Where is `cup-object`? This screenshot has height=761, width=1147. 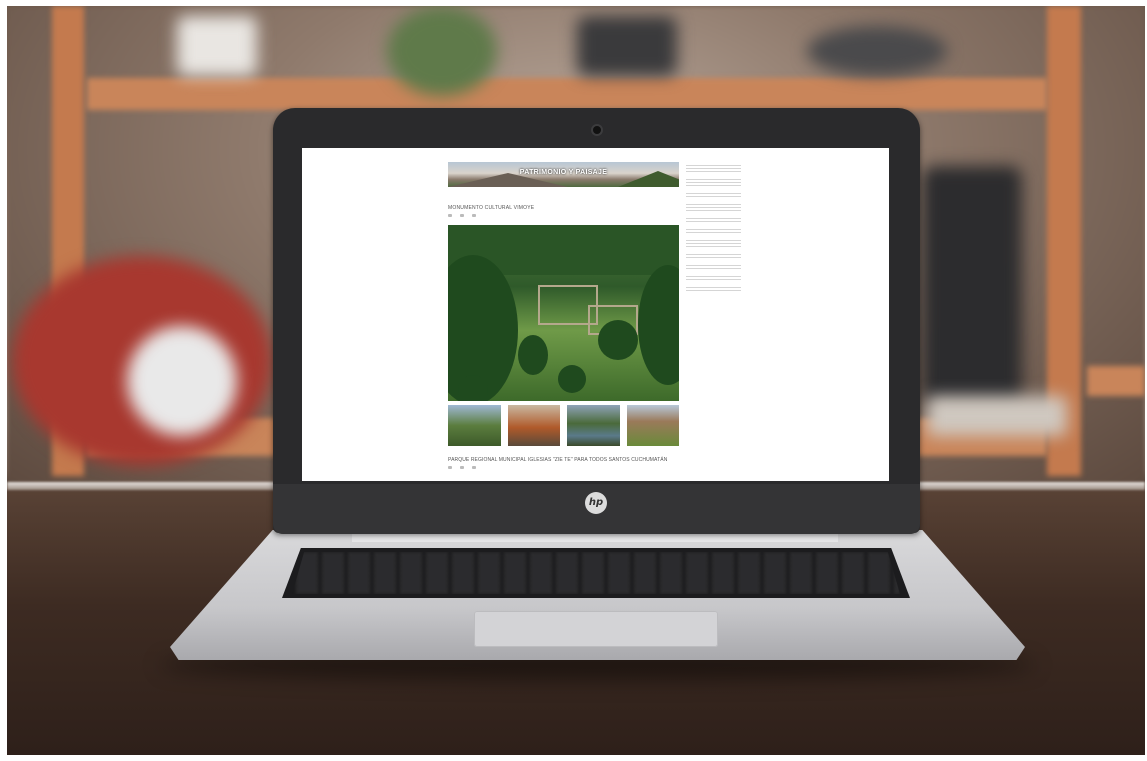
cup-object is located at coordinates (217, 46).